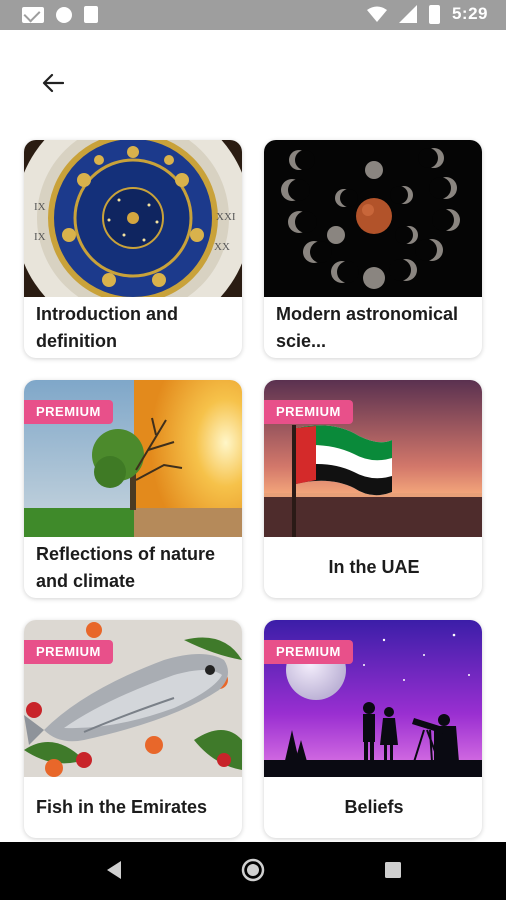 The width and height of the screenshot is (506, 900). What do you see at coordinates (393, 870) in the screenshot?
I see `recents-square-icon` at bounding box center [393, 870].